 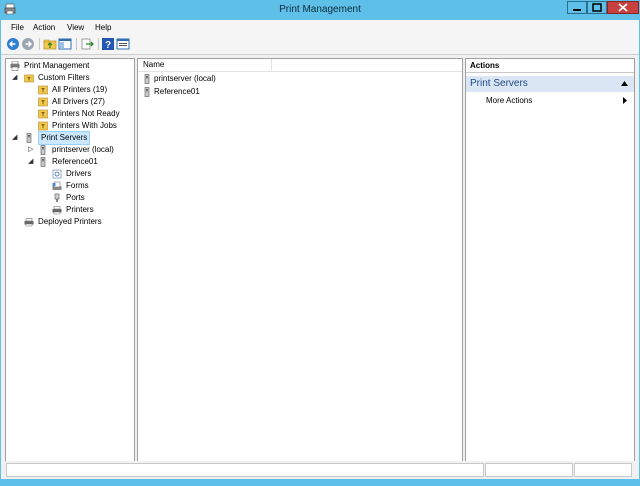 What do you see at coordinates (57, 65) in the screenshot?
I see `tree-label: Print Management` at bounding box center [57, 65].